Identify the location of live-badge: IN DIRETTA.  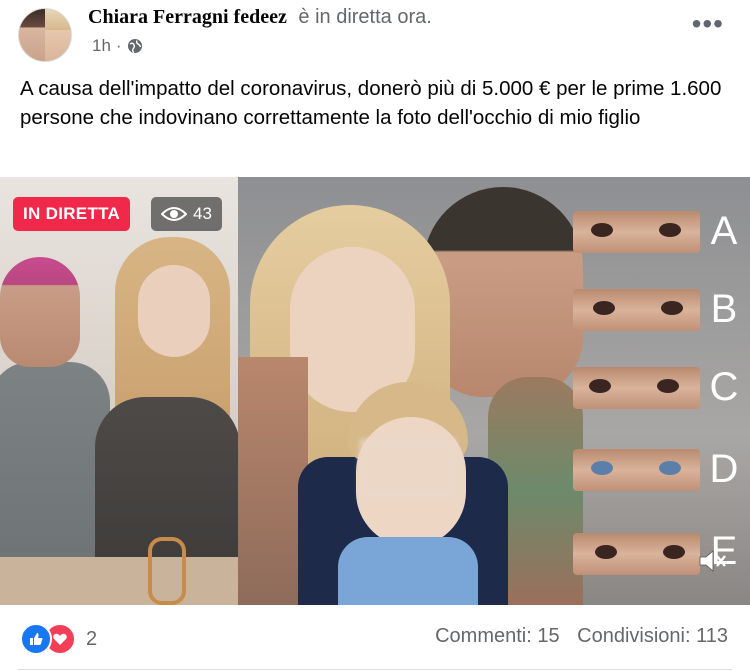
(72, 214).